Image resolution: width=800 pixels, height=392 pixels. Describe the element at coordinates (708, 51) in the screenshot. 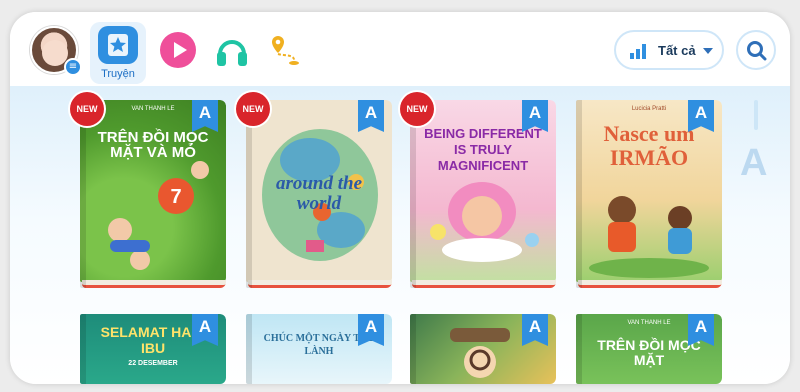

I see `chevron-down-icon` at that location.